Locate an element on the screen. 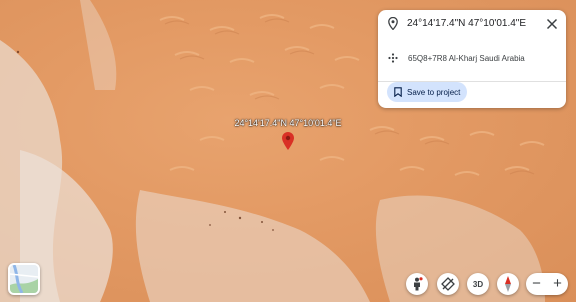 This screenshot has height=302, width=576. tilt-icon is located at coordinates (448, 284).